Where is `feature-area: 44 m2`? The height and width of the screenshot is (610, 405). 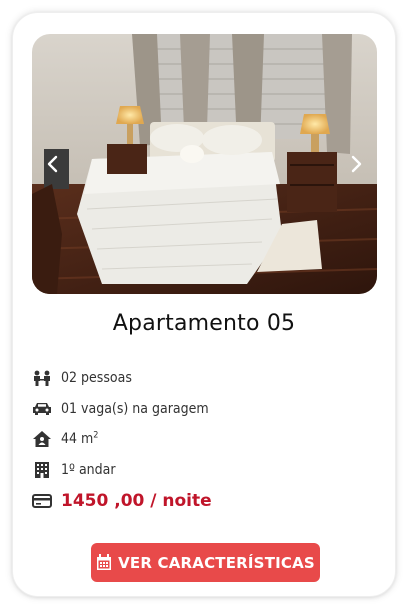 feature-area: 44 m2 is located at coordinates (64, 439).